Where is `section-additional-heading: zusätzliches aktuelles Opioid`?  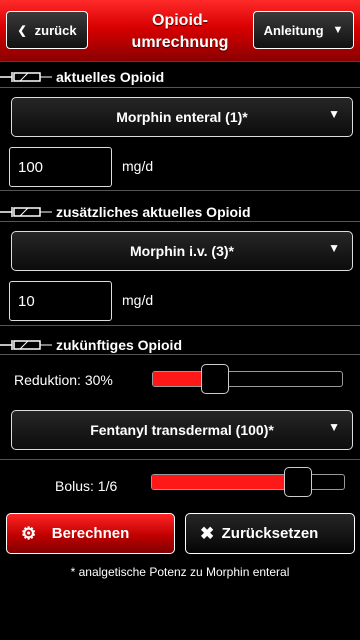 section-additional-heading: zusätzliches aktuelles Opioid is located at coordinates (180, 212).